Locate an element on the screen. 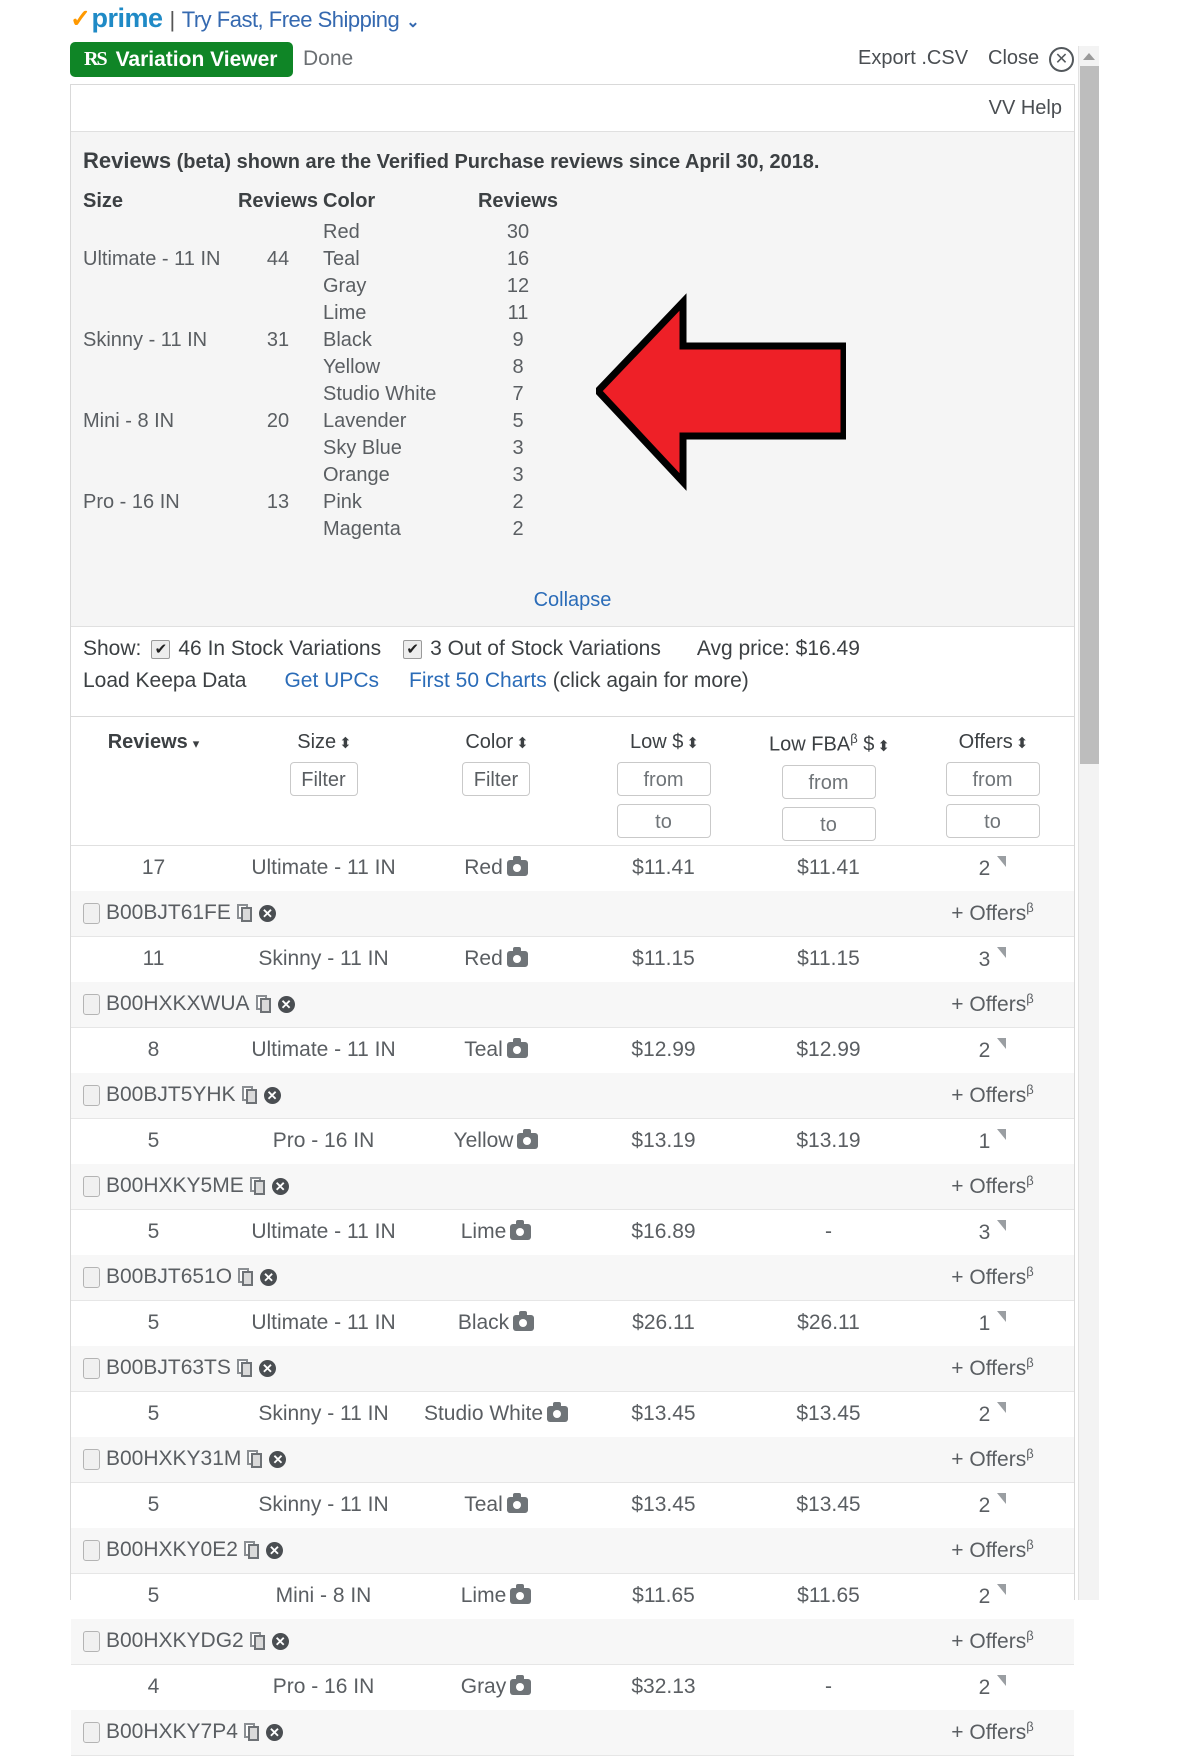 The image size is (1188, 1756). variation-viewer-button: RS Variation Viewer is located at coordinates (182, 59).